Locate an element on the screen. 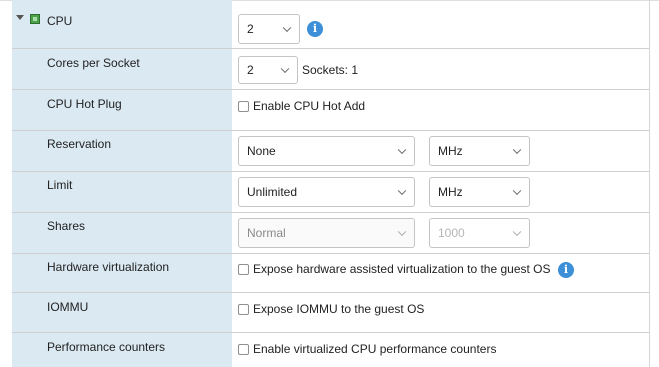  reservation-value: None is located at coordinates (261, 151).